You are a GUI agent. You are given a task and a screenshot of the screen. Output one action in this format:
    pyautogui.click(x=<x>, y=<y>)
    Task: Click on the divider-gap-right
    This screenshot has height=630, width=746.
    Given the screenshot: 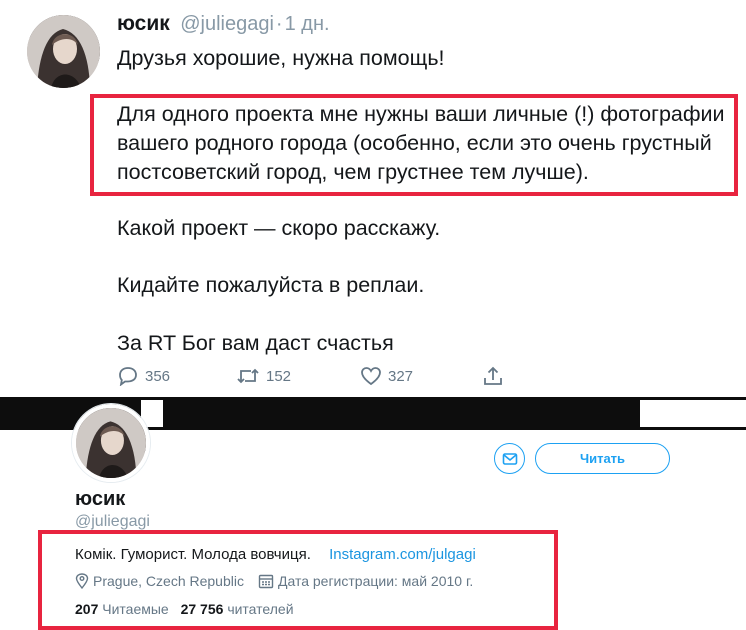 What is the action you would take?
    pyautogui.click(x=693, y=413)
    